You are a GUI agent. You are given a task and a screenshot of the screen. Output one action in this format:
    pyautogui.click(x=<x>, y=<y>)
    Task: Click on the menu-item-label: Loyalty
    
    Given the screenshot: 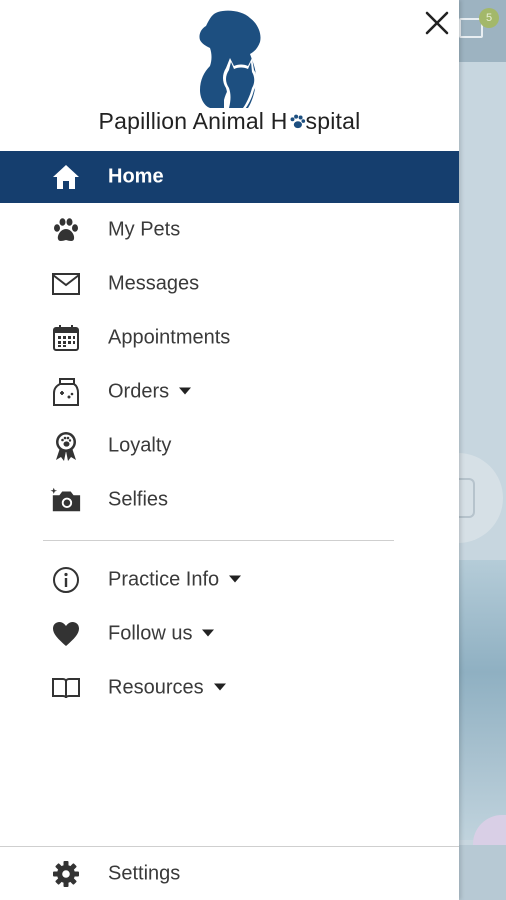 What is the action you would take?
    pyautogui.click(x=140, y=445)
    